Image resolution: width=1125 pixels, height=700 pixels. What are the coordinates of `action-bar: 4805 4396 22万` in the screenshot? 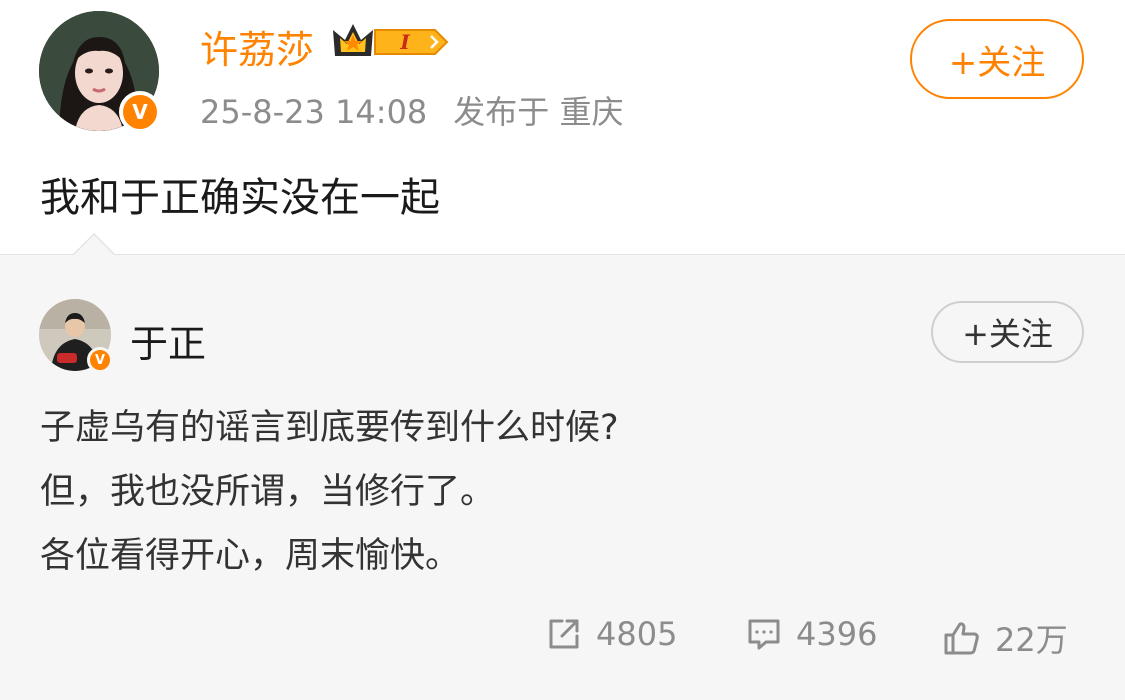 It's located at (562, 640).